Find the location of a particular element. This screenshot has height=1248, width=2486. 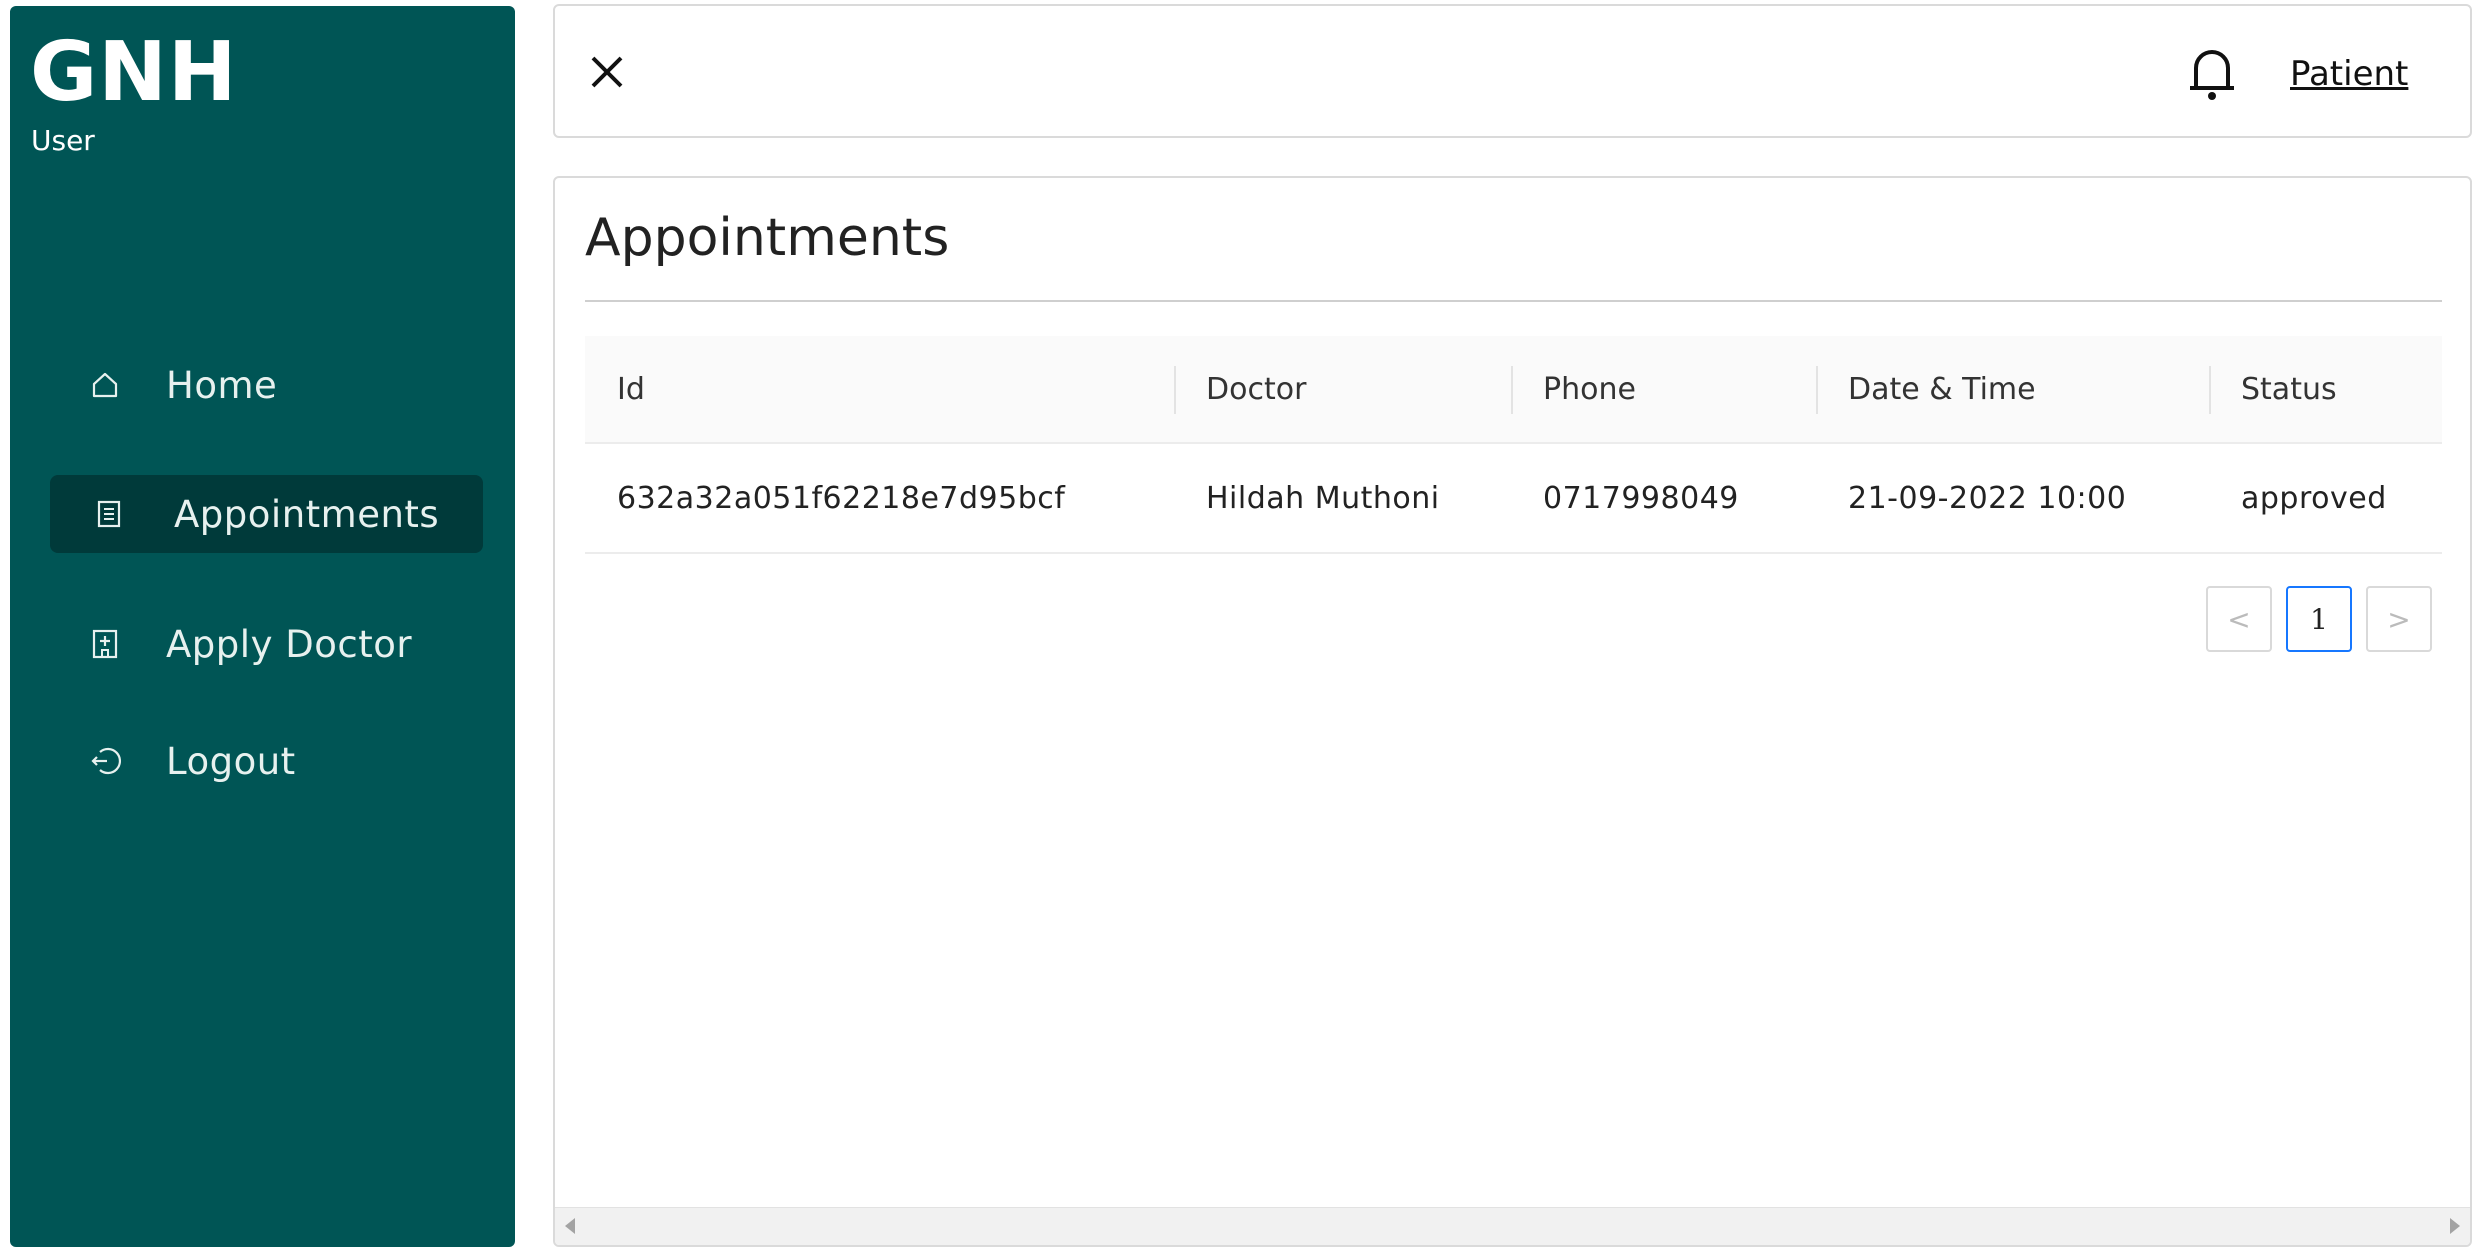

list-icon is located at coordinates (109, 514).